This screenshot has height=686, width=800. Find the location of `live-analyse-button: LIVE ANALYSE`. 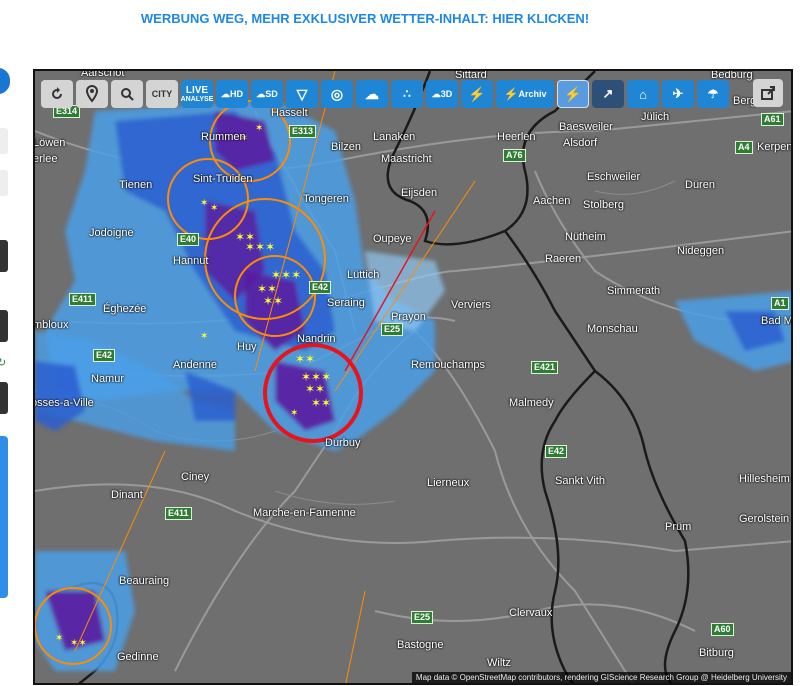

live-analyse-button: LIVE ANALYSE is located at coordinates (197, 94).